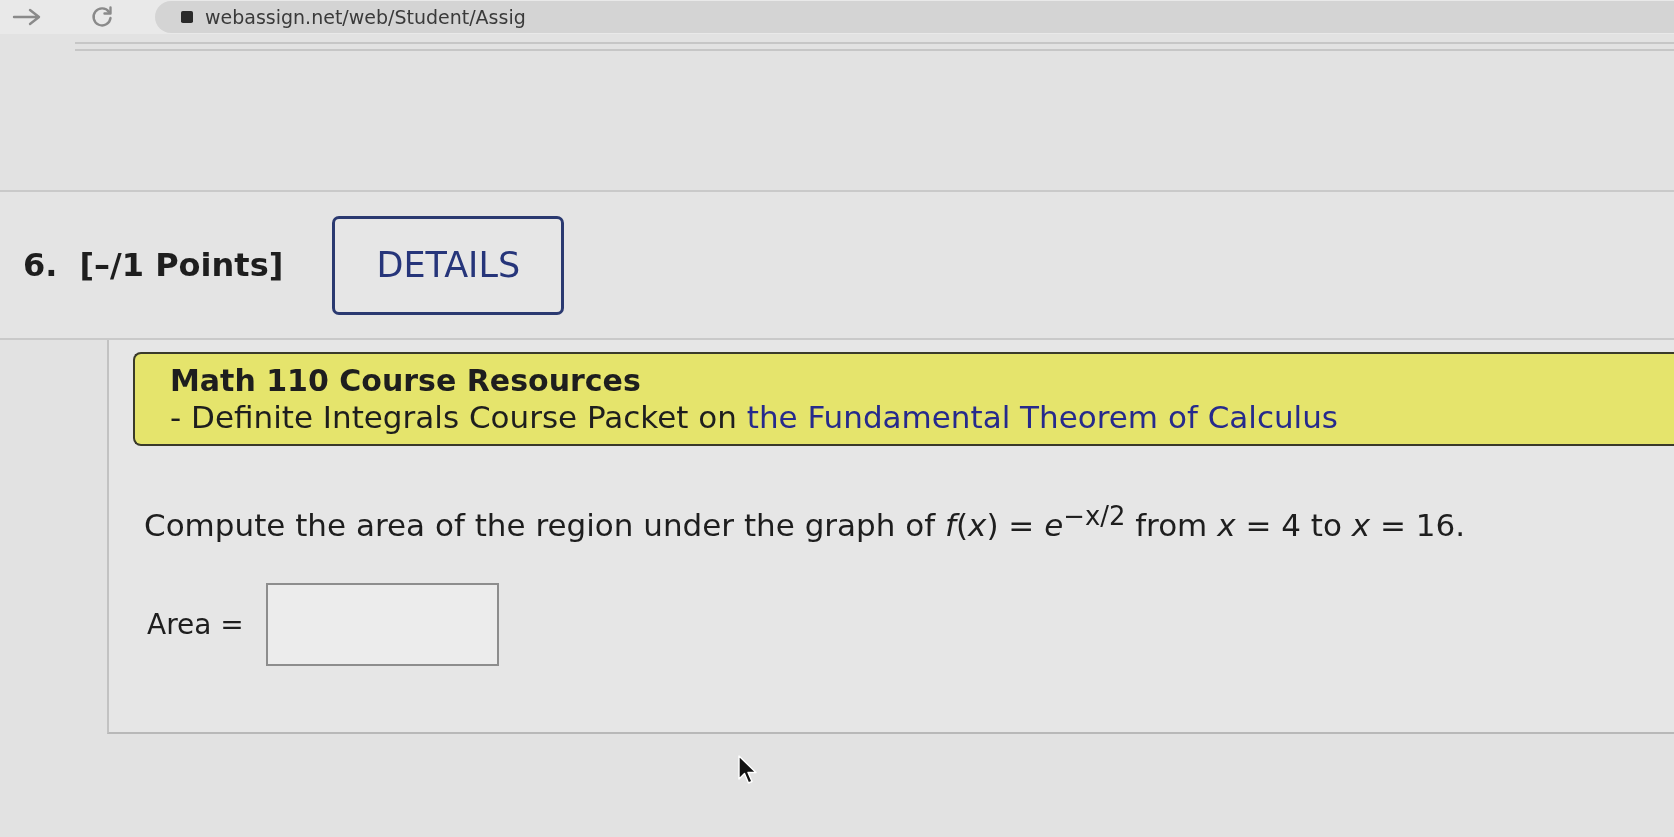 The image size is (1674, 837). Describe the element at coordinates (914, 17) in the screenshot. I see `address-field: webassign.net/web/Student/Assig` at that location.